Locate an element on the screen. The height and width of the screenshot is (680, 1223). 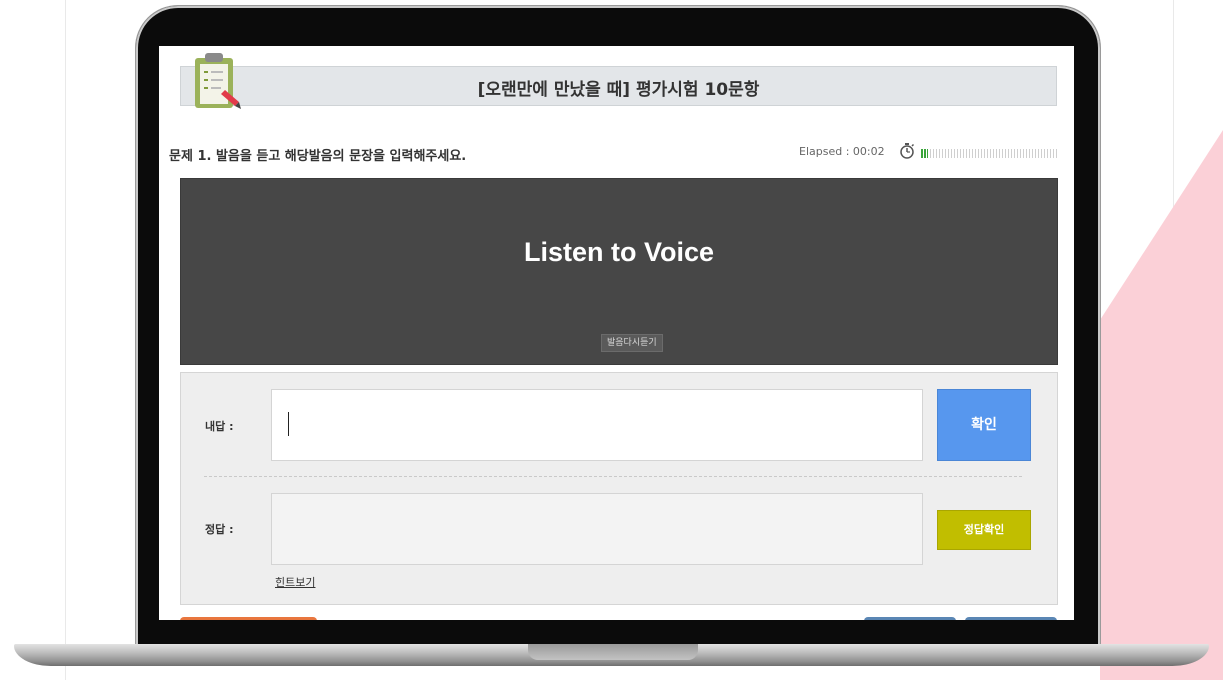
nav-button-edge is located at coordinates (910, 618).